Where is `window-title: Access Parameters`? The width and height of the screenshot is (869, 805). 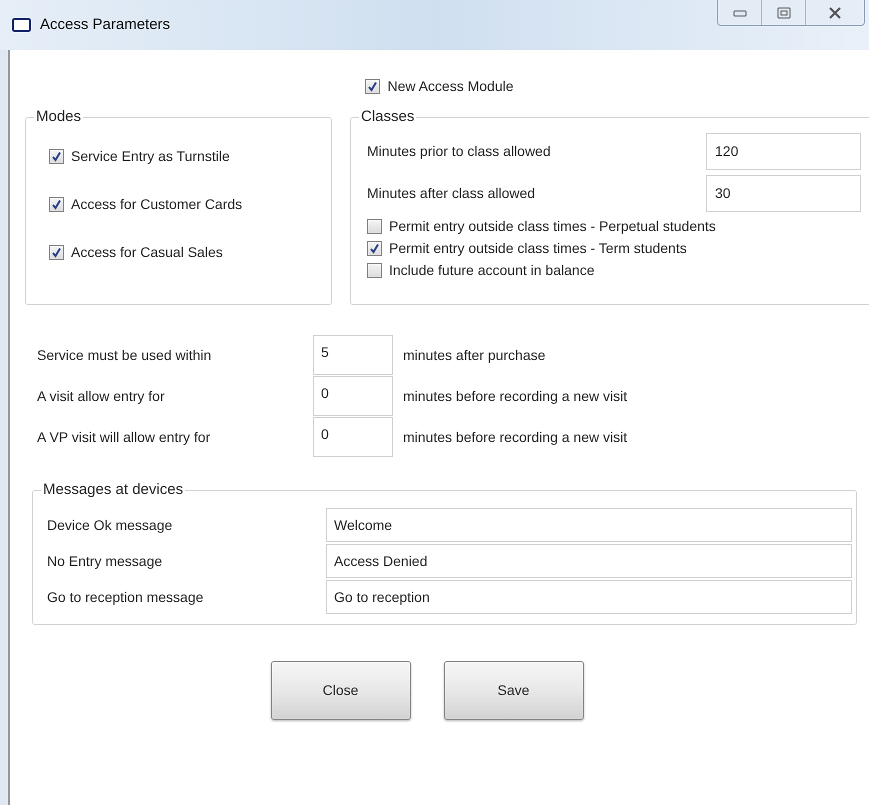
window-title: Access Parameters is located at coordinates (105, 24).